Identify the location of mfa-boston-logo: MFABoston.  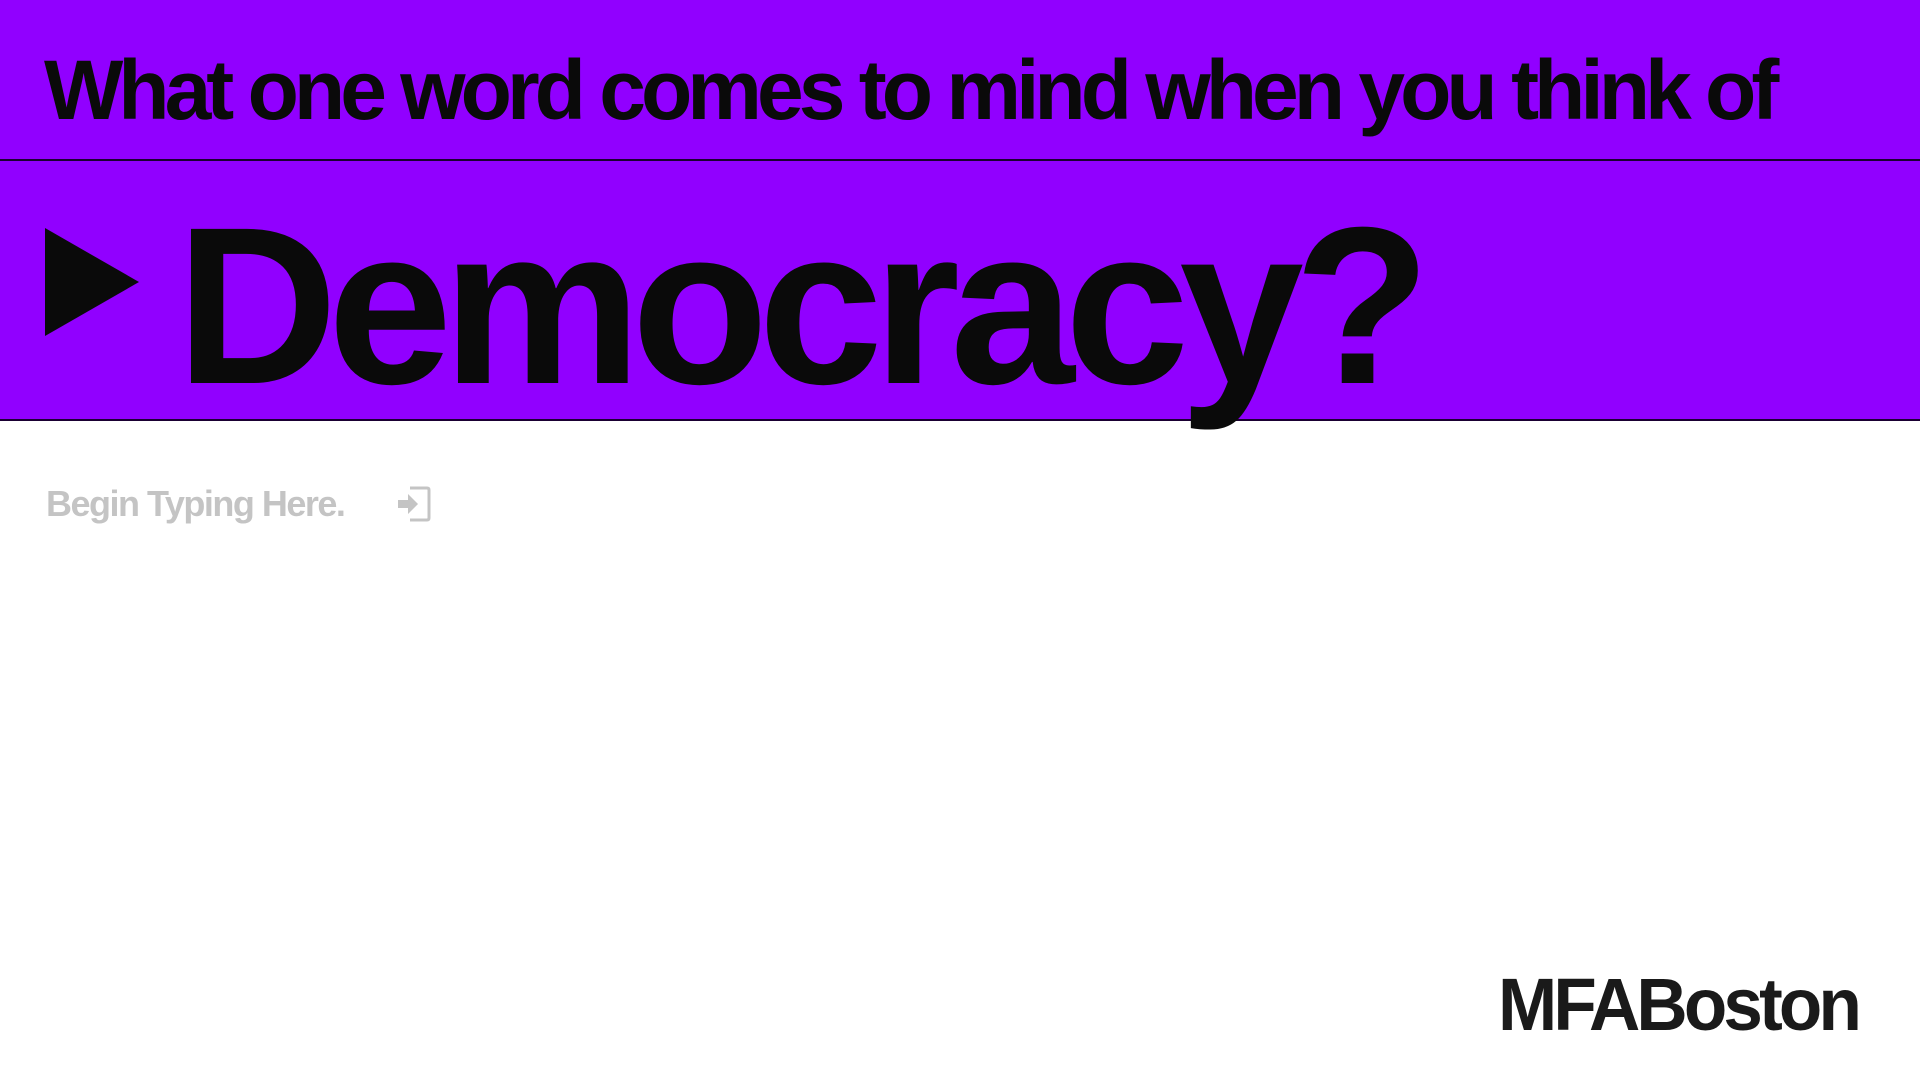
(1679, 1004).